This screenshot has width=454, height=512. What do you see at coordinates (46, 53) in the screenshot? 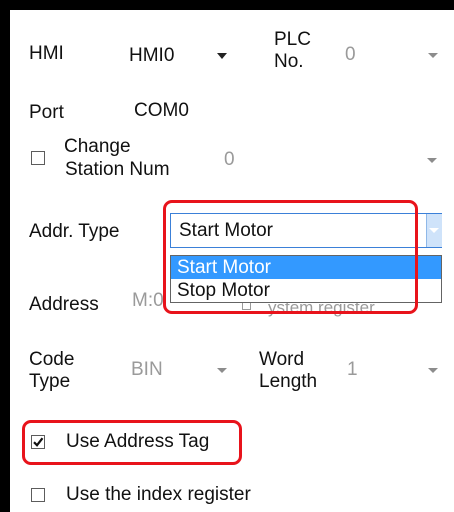
I see `hmi-label: HMI` at bounding box center [46, 53].